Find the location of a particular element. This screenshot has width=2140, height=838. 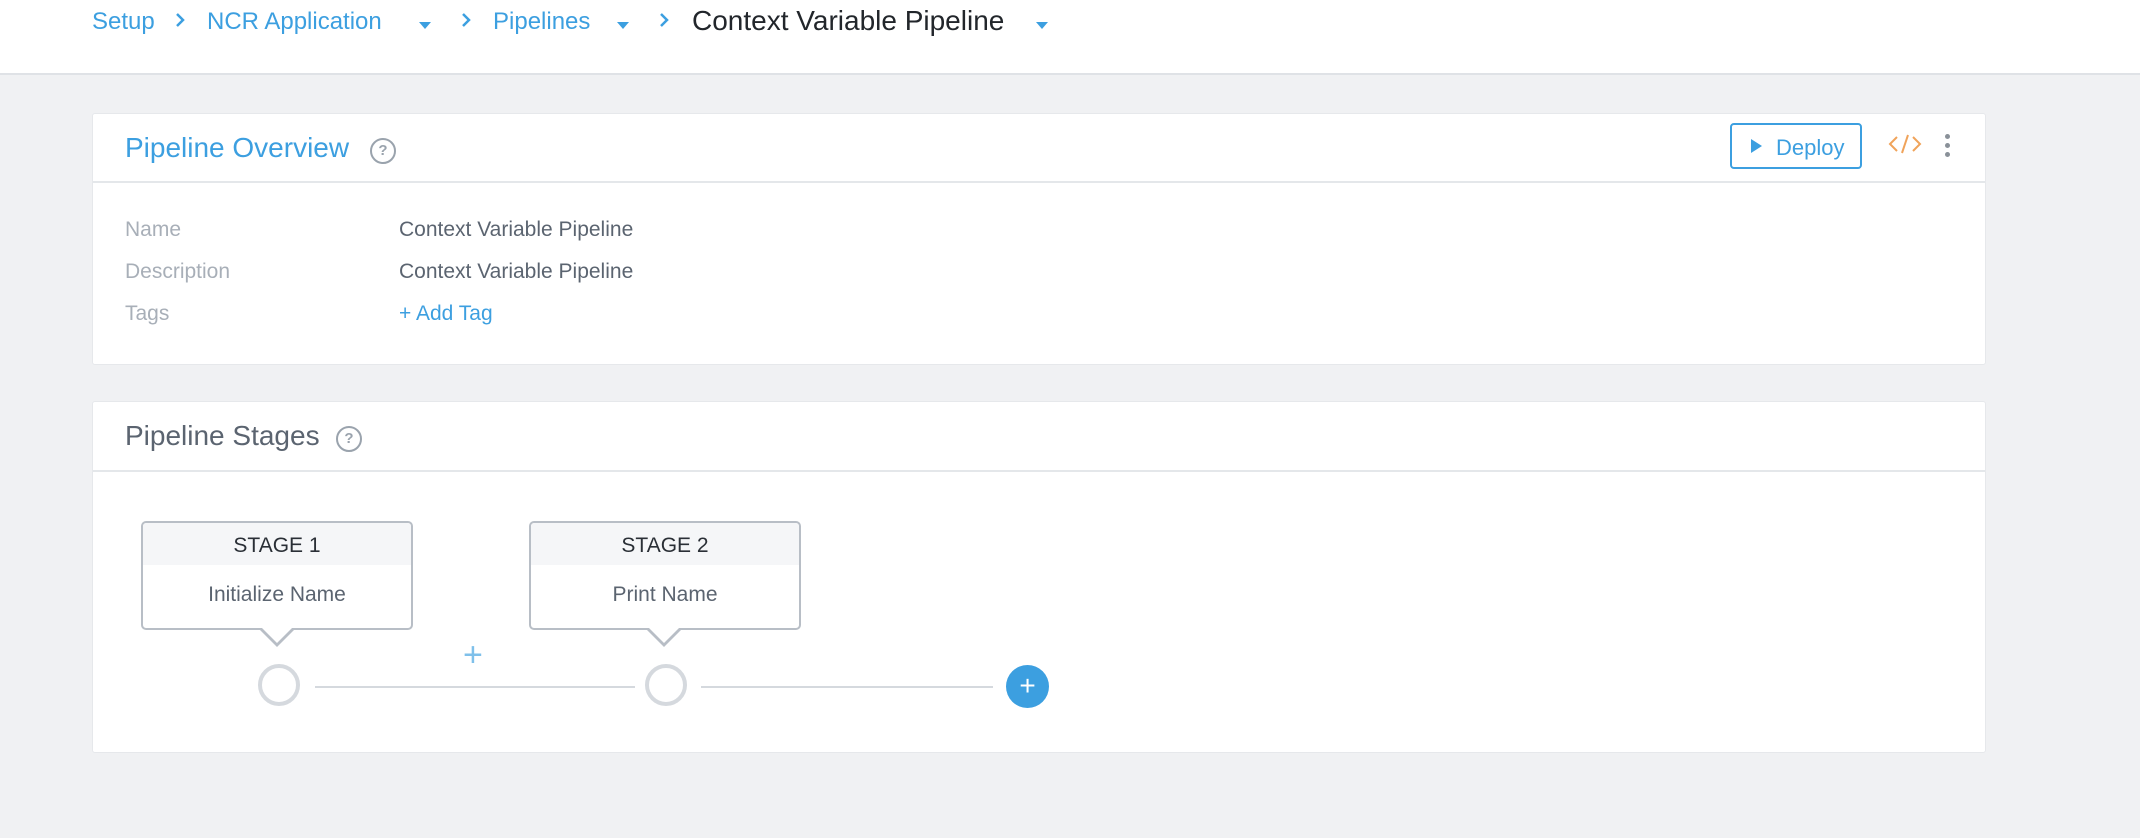

description-label: Description is located at coordinates (178, 271).